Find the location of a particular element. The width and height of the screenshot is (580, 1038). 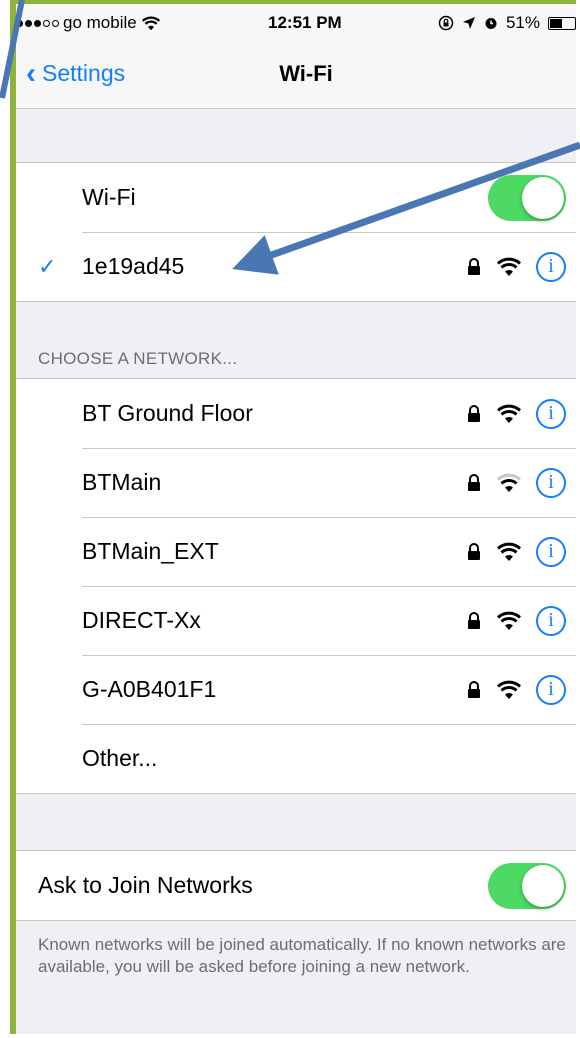

ask-to-join-label: Ask to Join Networks is located at coordinates (145, 885).